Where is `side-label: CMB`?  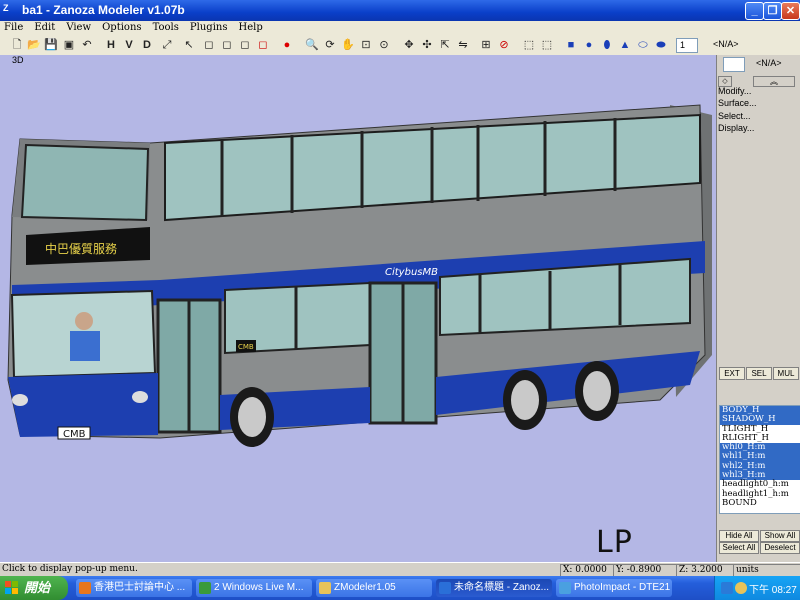 side-label: CMB is located at coordinates (246, 347).